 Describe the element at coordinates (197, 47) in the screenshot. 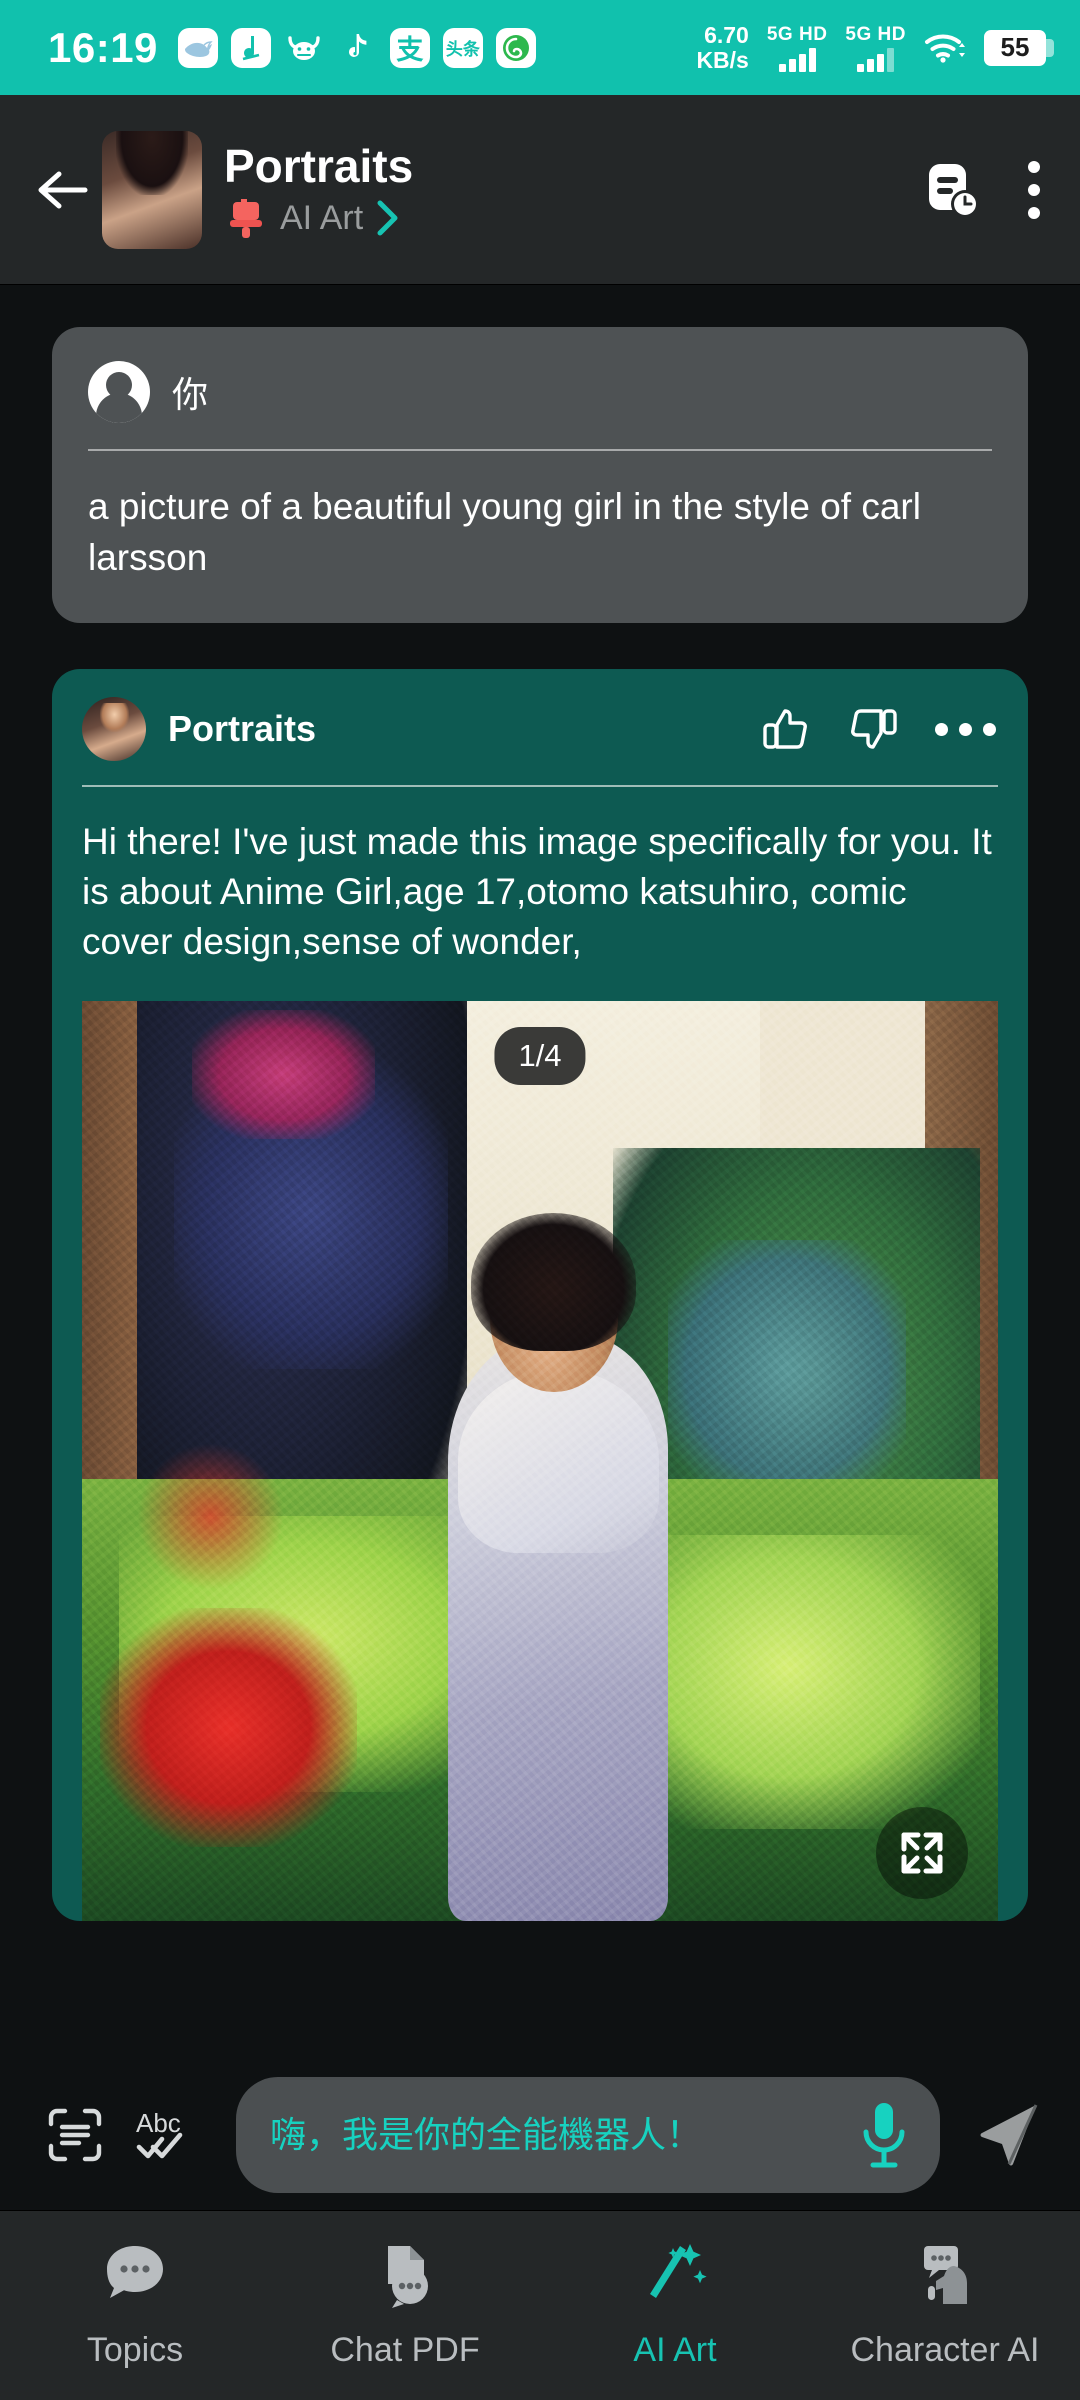

I see `whale-icon` at that location.